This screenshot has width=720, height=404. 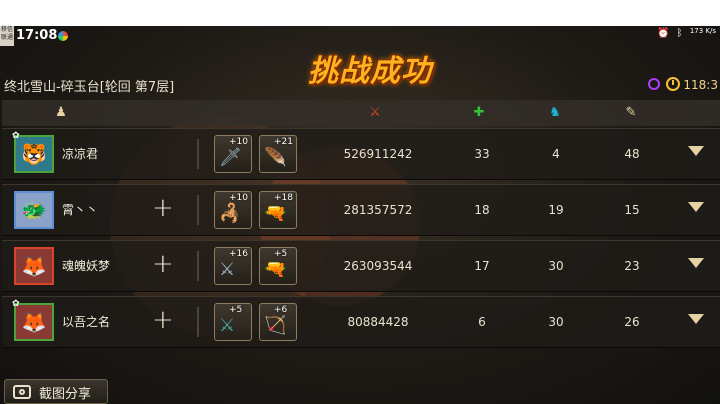 I want to click on alarm-icon: ⏰, so click(x=663, y=33).